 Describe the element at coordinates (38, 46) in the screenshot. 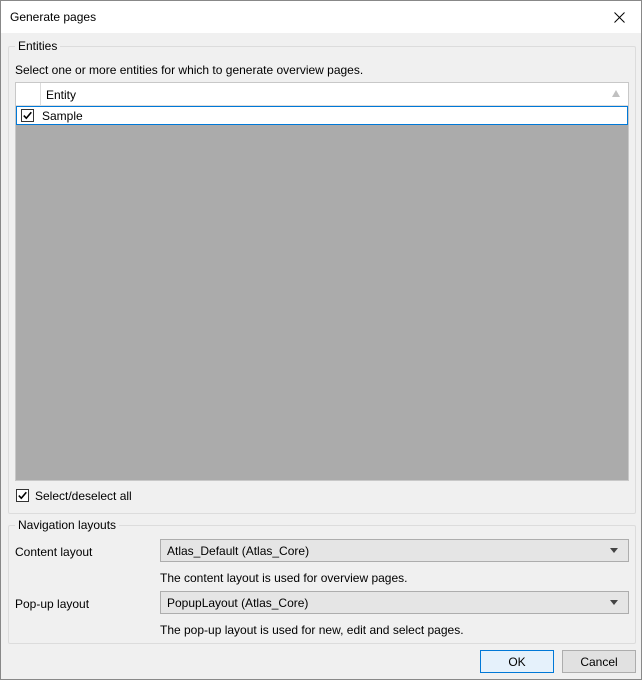

I see `entities-legend: Entities` at that location.